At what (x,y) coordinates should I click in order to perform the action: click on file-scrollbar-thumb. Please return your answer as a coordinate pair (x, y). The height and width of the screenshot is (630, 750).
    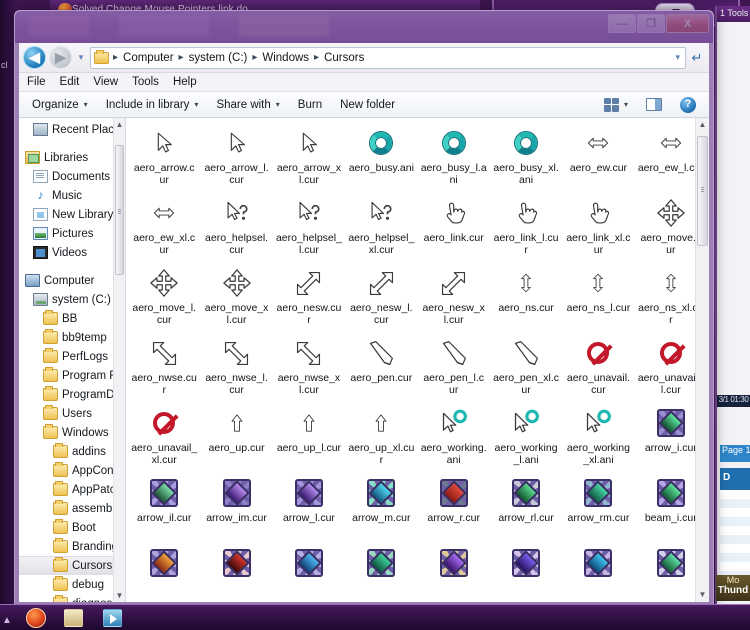
    Looking at the image, I should click on (702, 191).